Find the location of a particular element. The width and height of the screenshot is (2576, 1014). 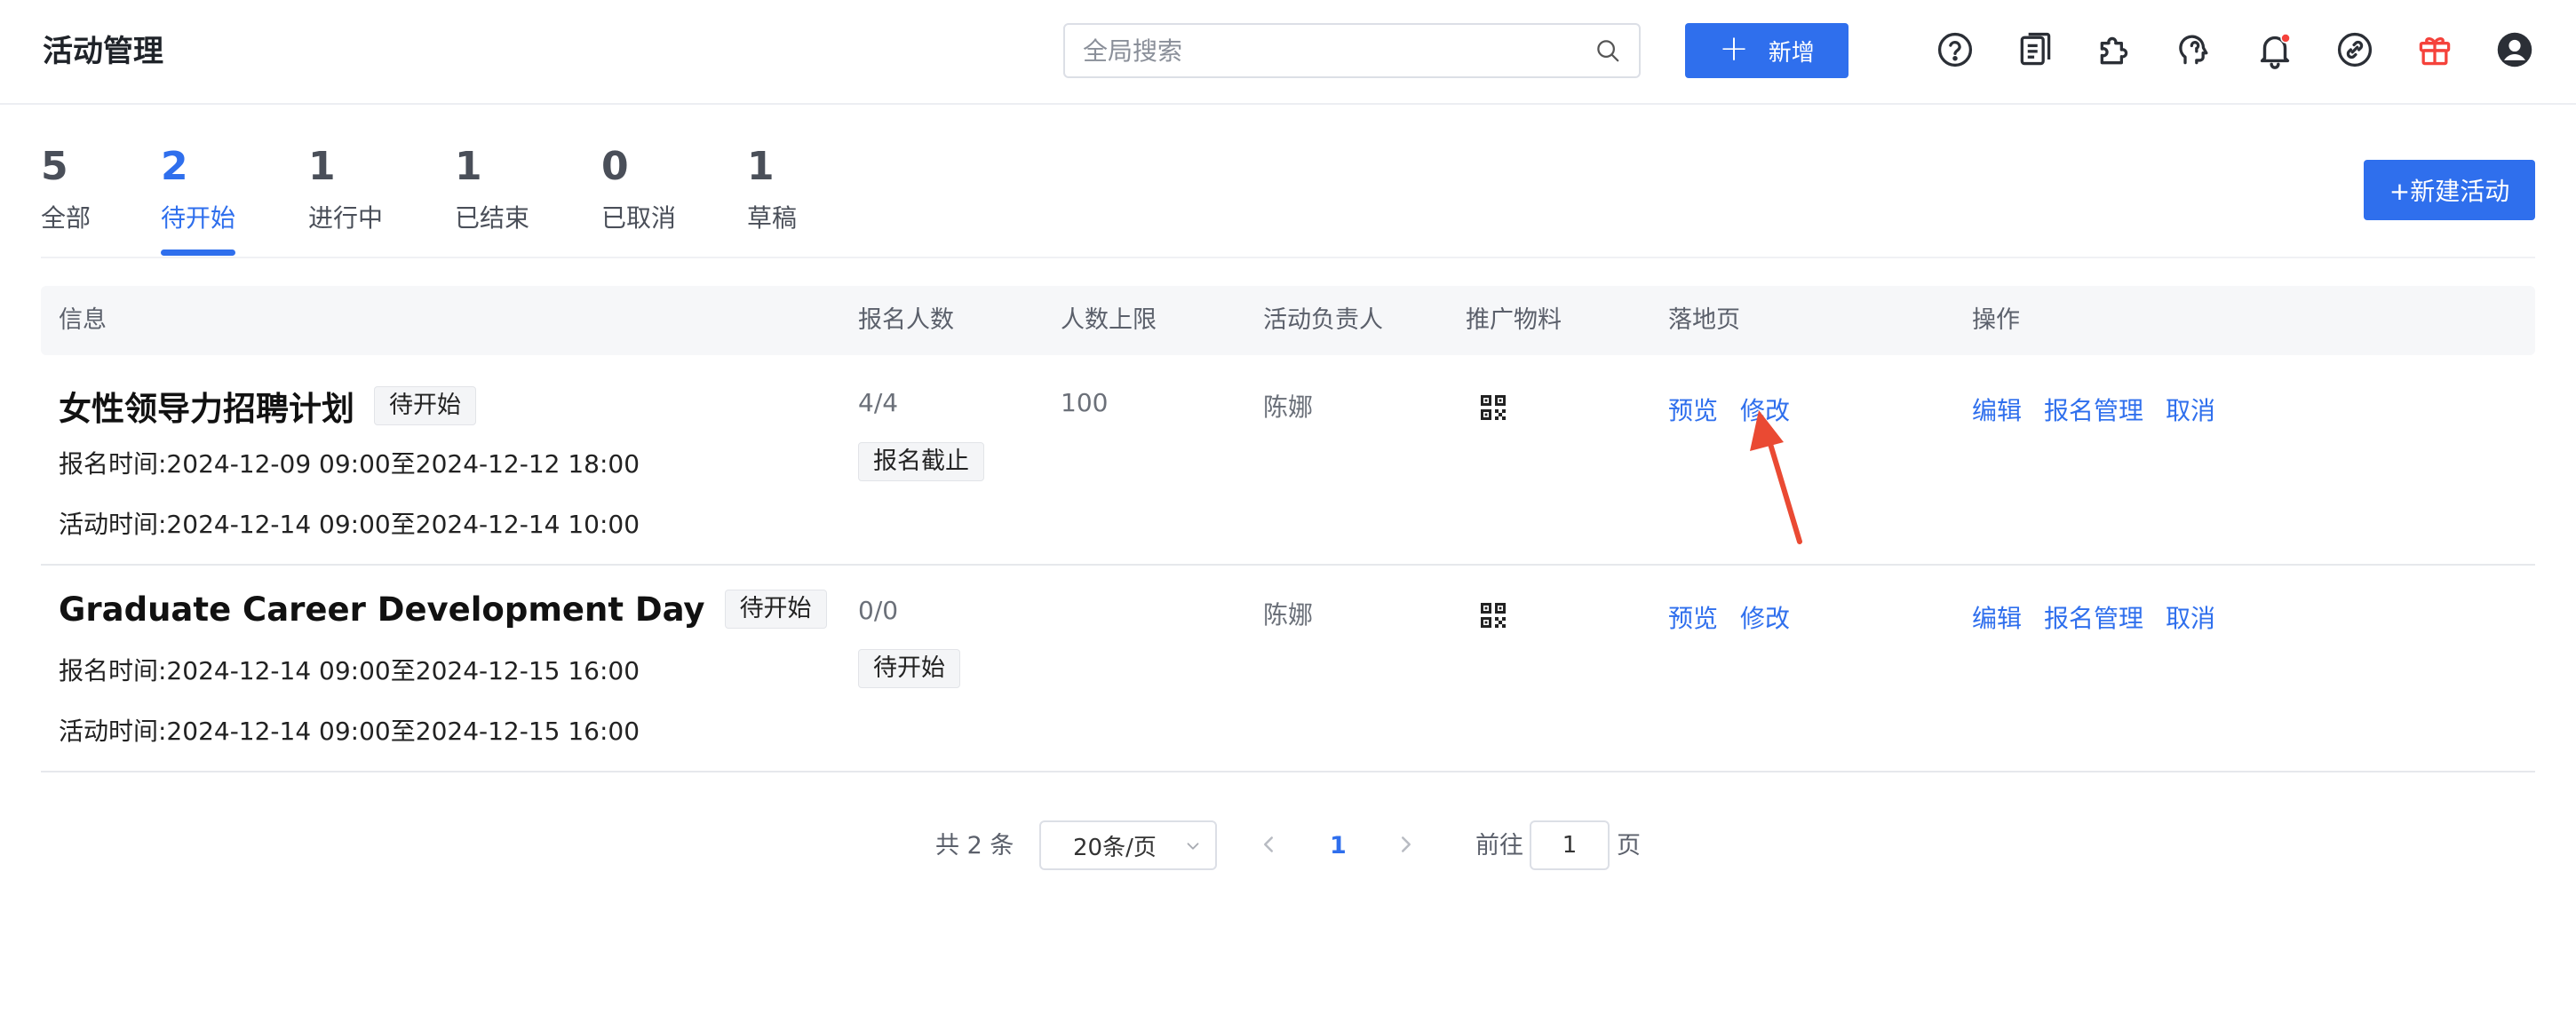

page-size-select: 20条/页 is located at coordinates (1128, 845).